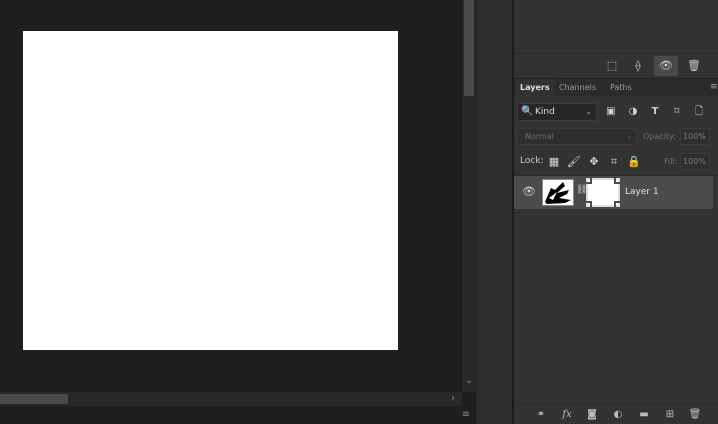 The width and height of the screenshot is (718, 424). I want to click on eye-icon: 👁, so click(666, 66).